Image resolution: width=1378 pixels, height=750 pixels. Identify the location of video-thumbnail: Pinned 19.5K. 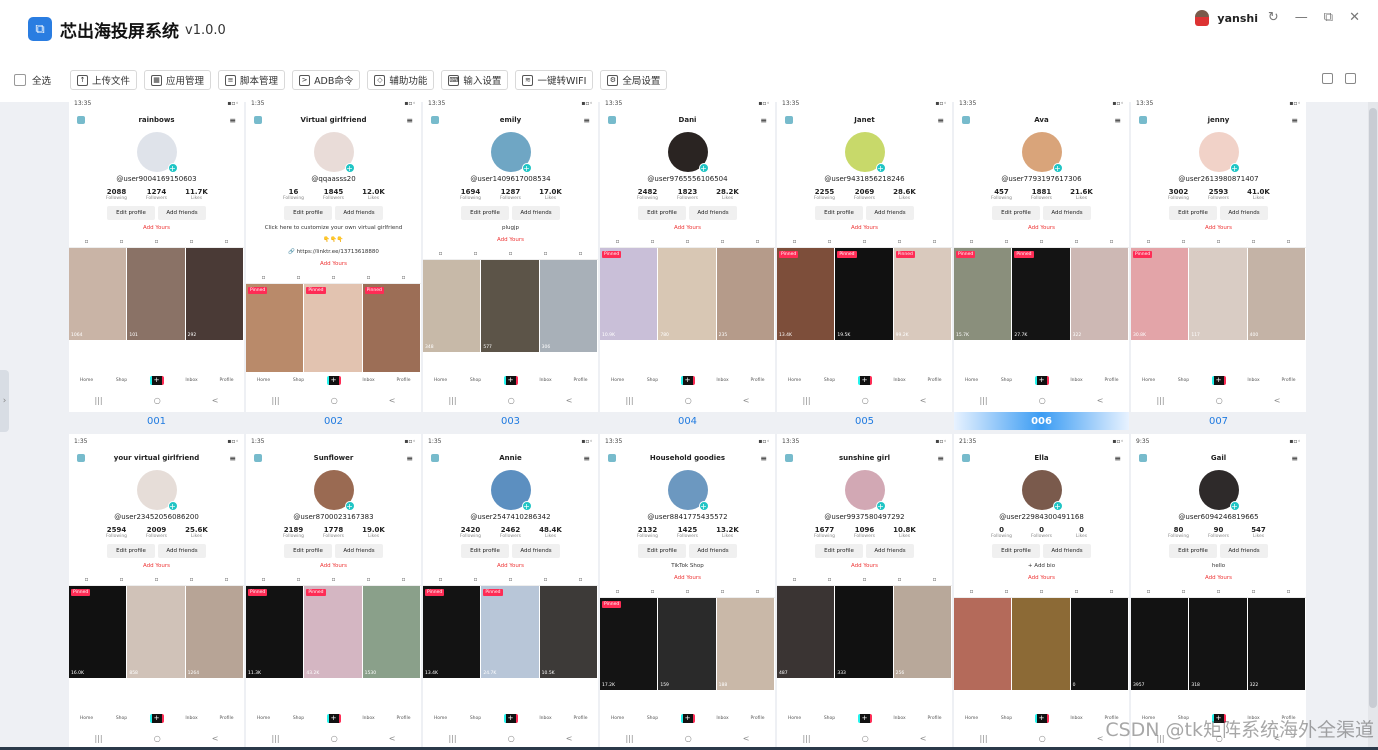
(864, 294).